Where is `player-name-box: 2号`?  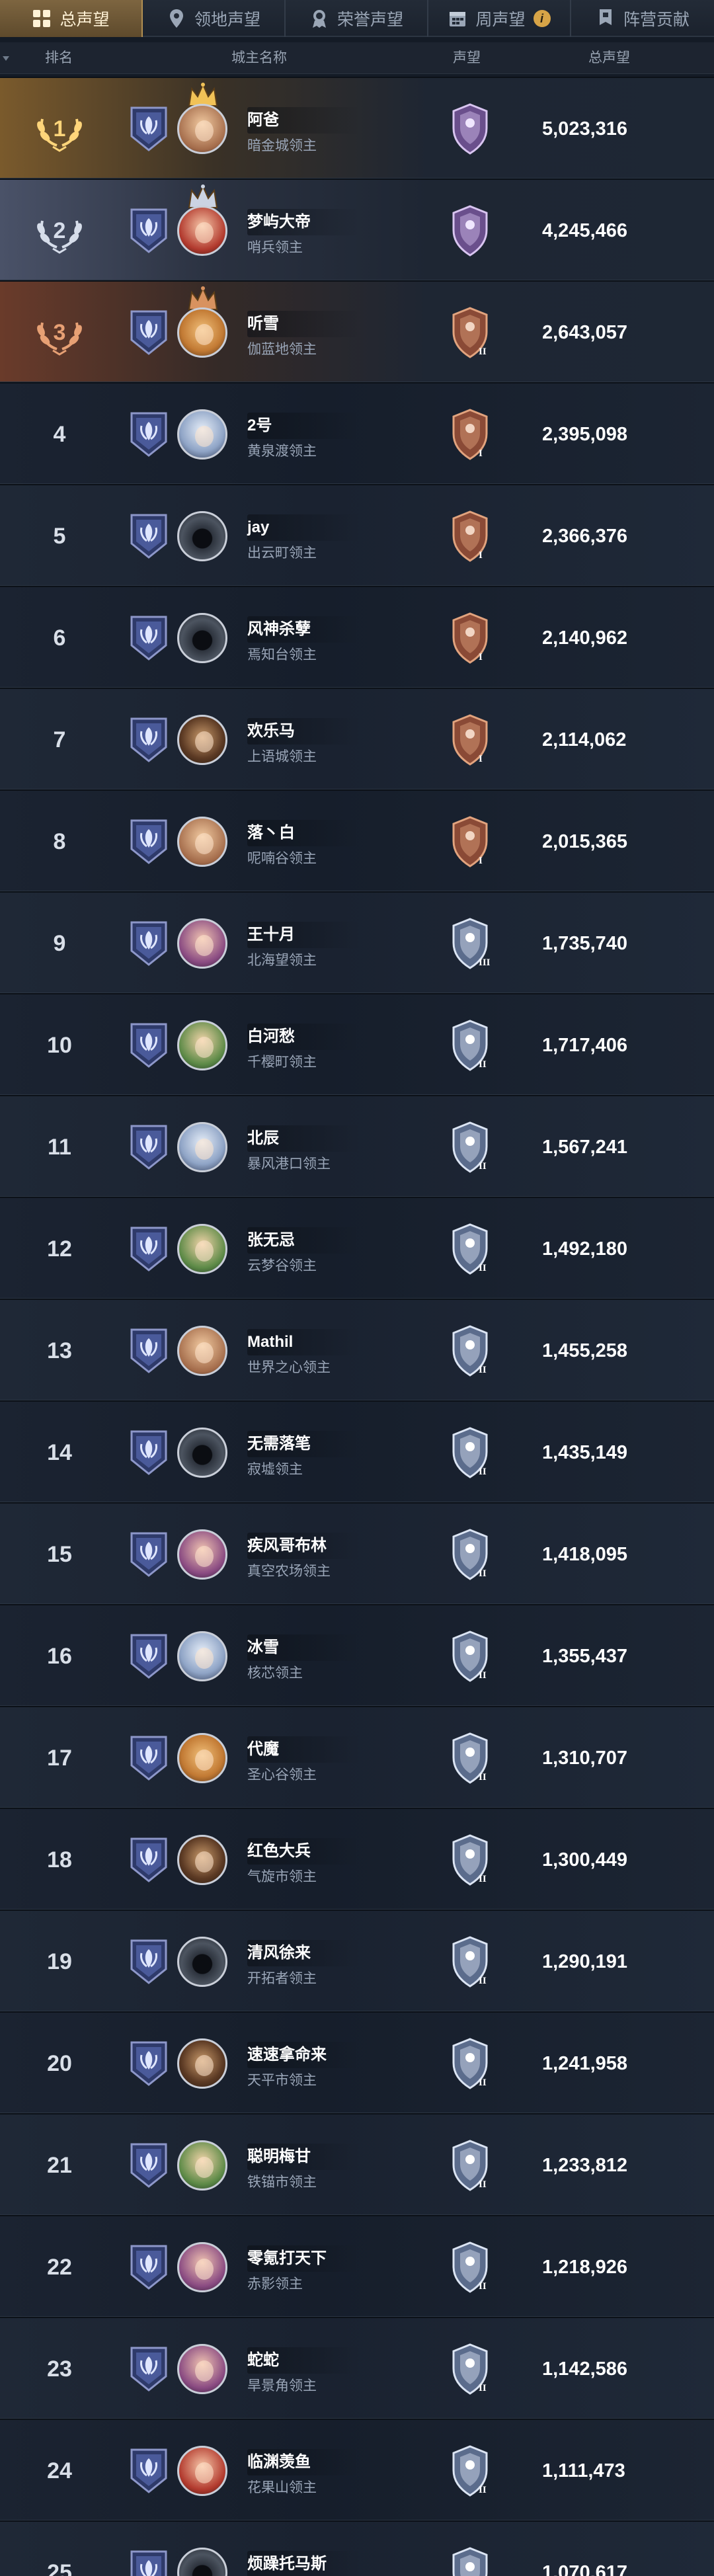
player-name-box: 2号 is located at coordinates (303, 426).